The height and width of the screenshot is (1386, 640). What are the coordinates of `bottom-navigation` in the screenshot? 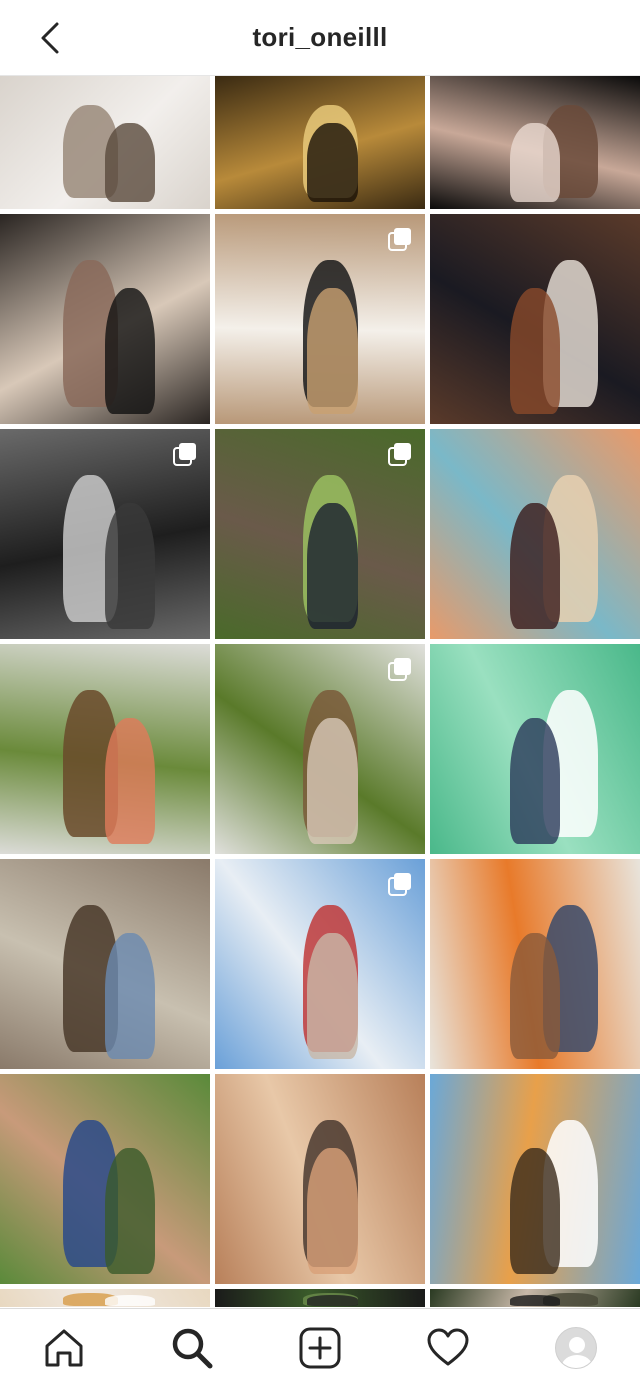 It's located at (320, 1347).